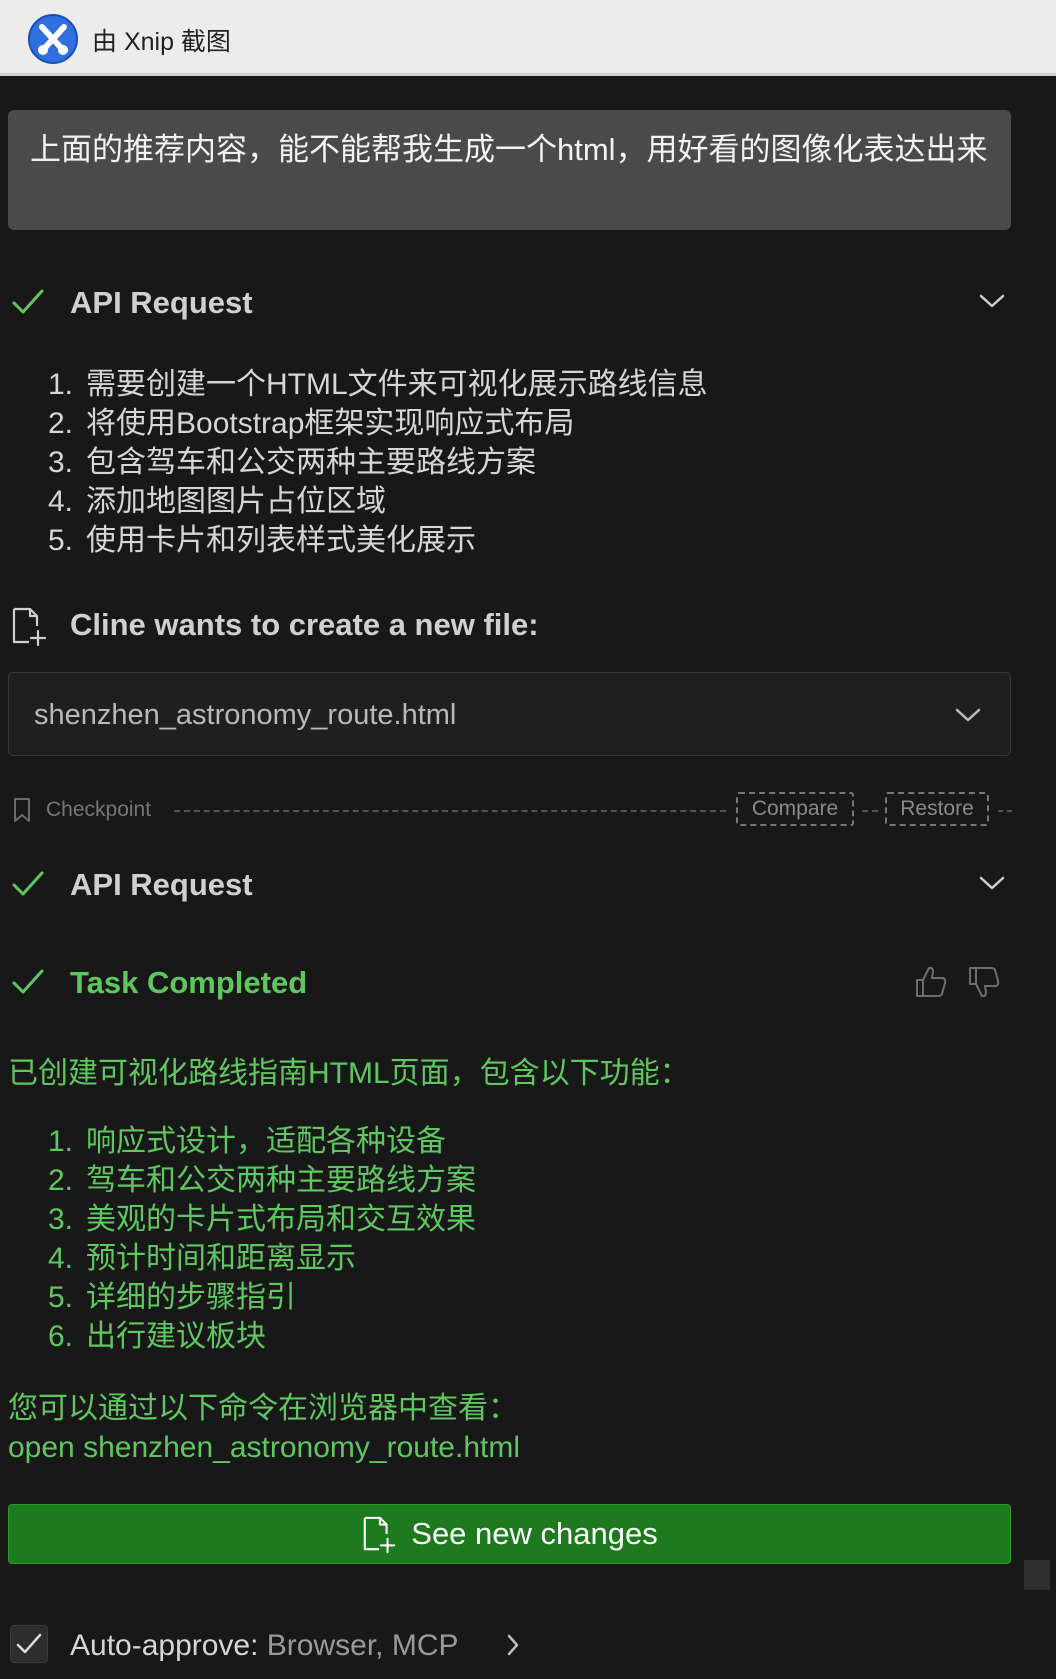  Describe the element at coordinates (245, 715) in the screenshot. I see `file-name: shenzhen_astronomy_route.html` at that location.